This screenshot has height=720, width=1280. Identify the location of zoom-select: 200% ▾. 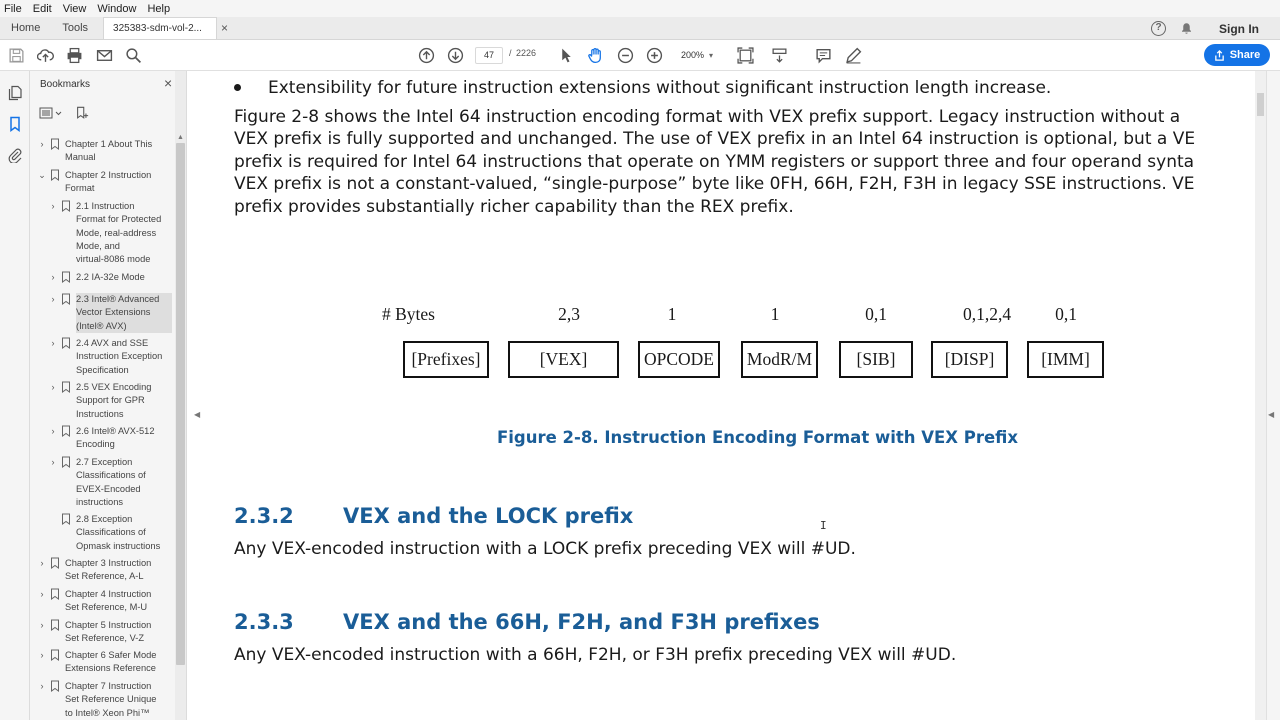
(697, 55).